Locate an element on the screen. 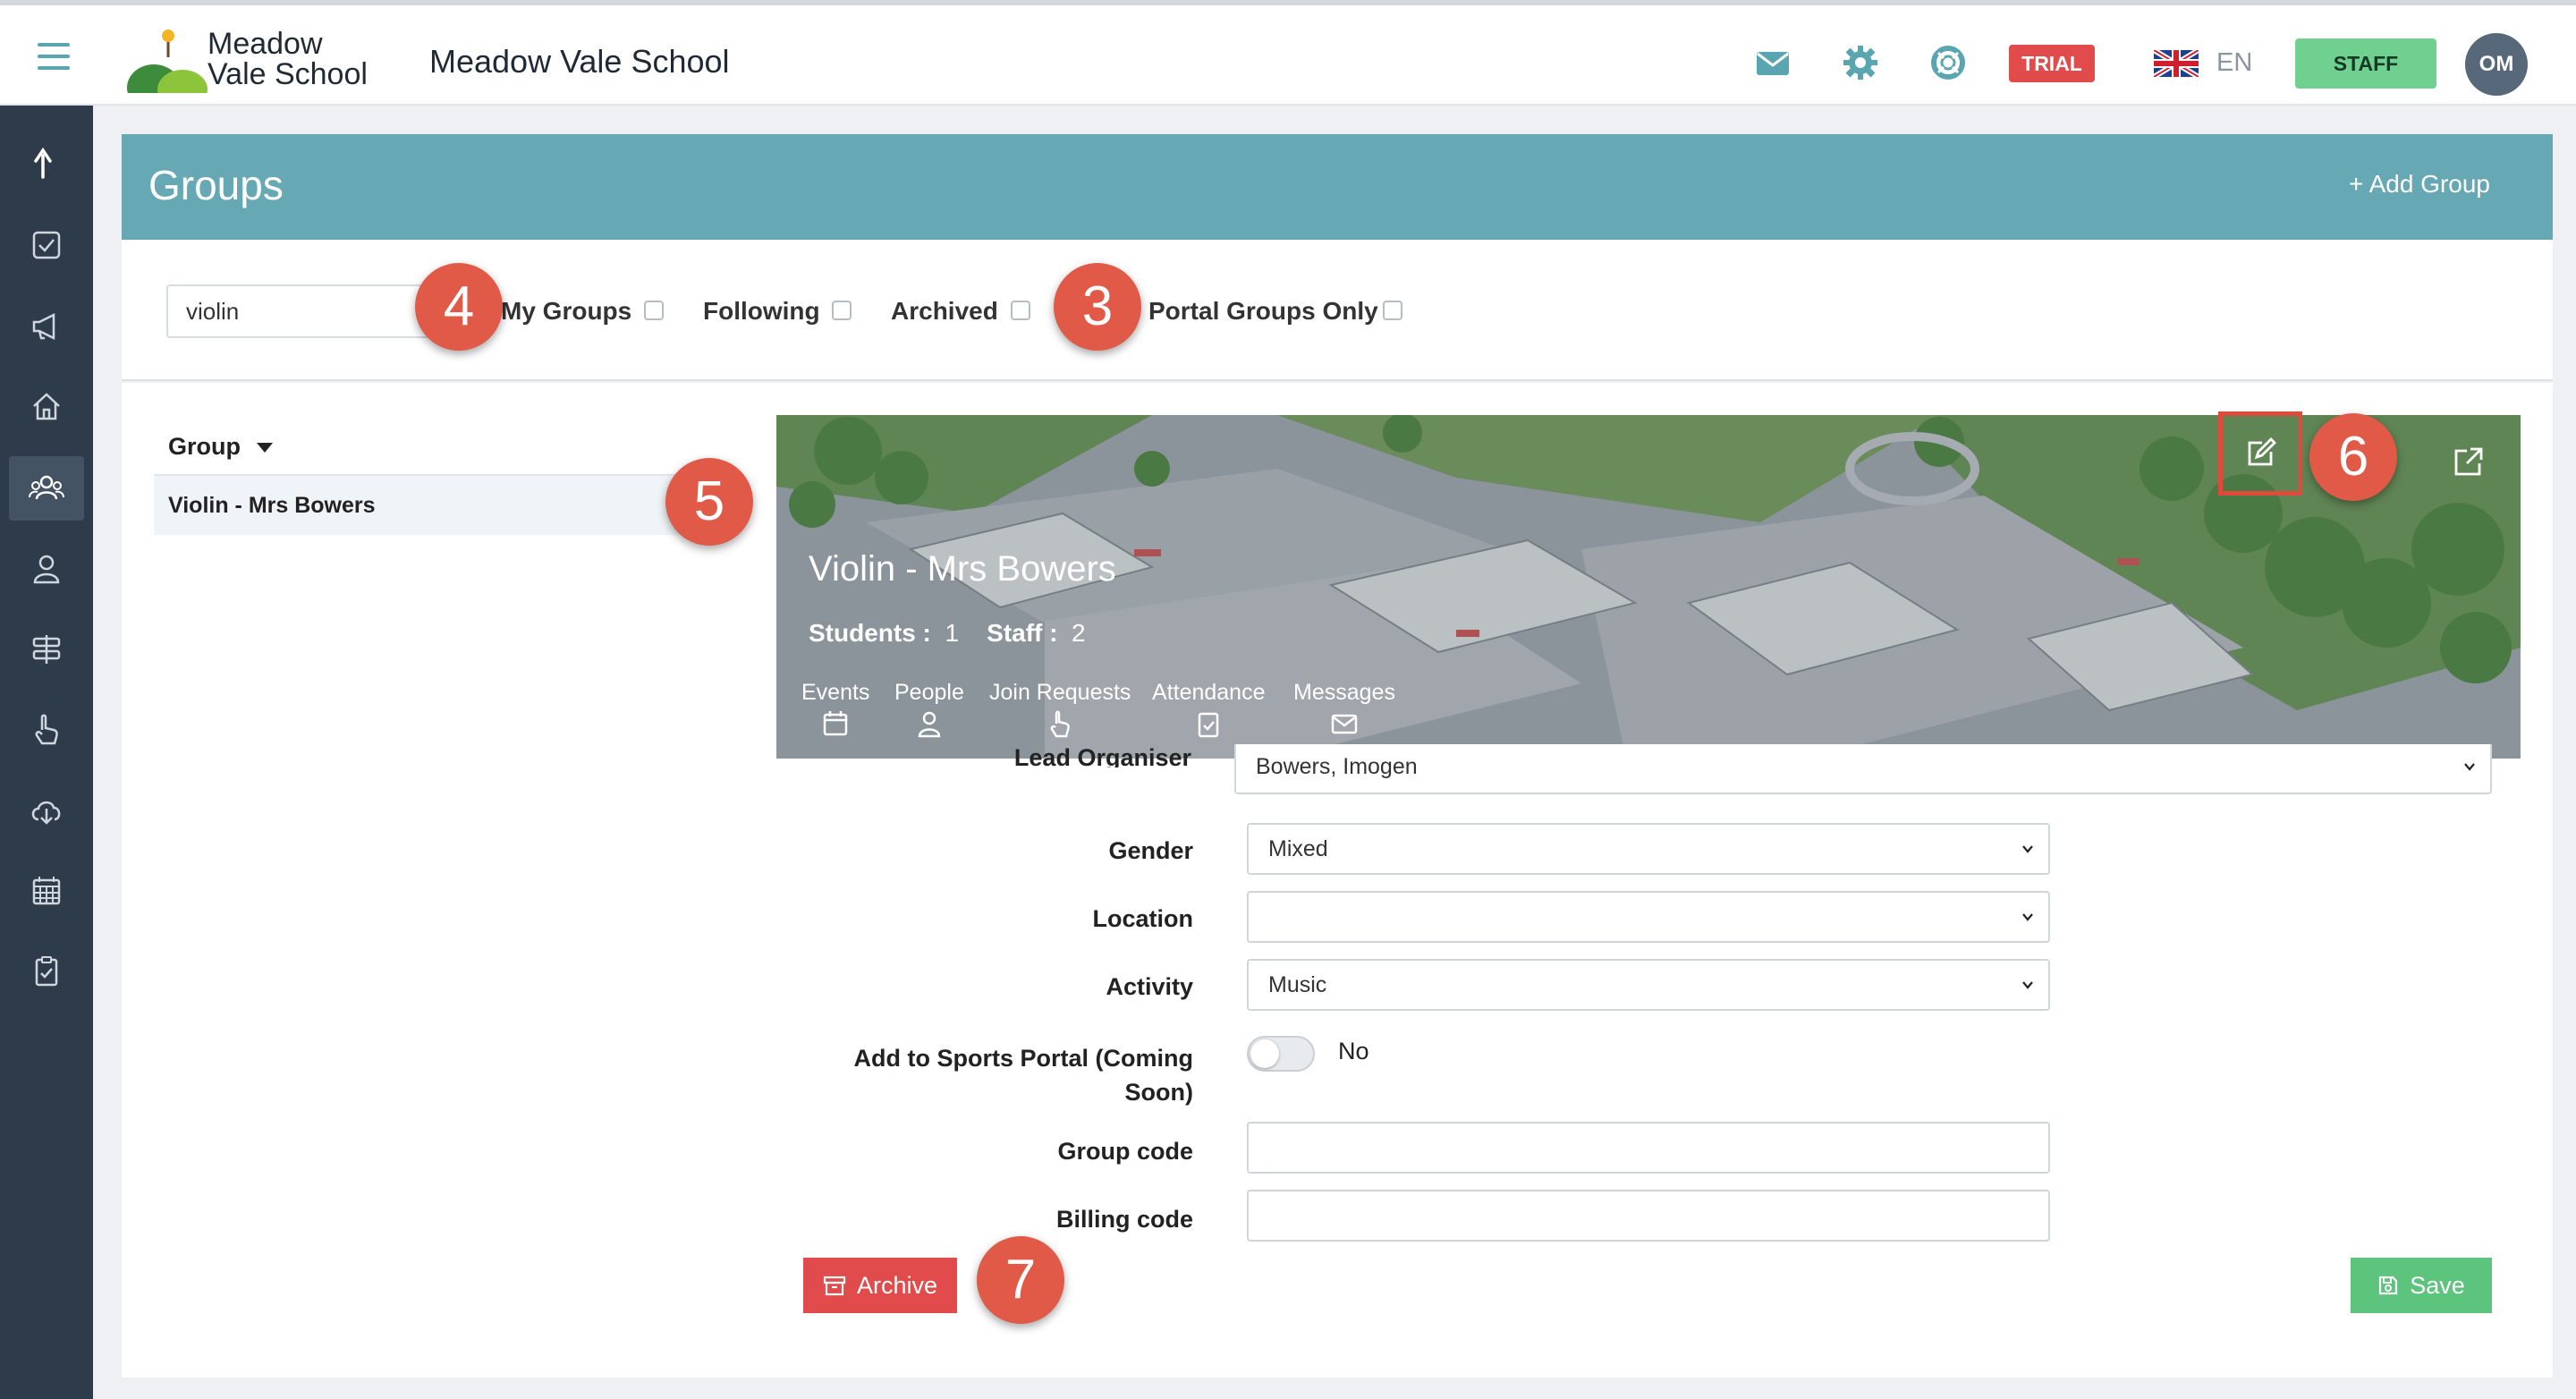 This screenshot has width=2576, height=1399. home-icon is located at coordinates (46, 406).